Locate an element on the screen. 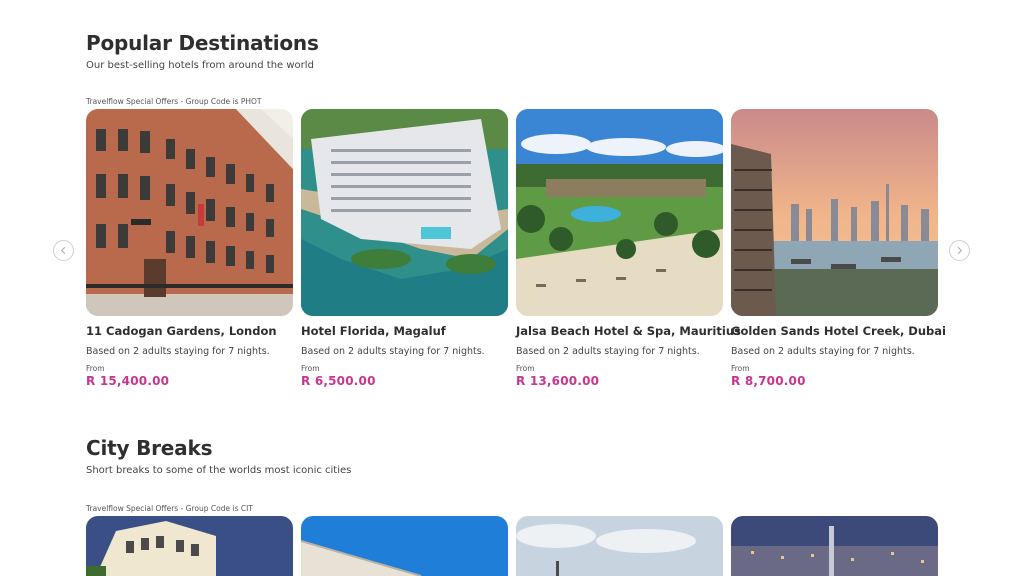 The image size is (1024, 576). chevron-left-icon is located at coordinates (63, 250).